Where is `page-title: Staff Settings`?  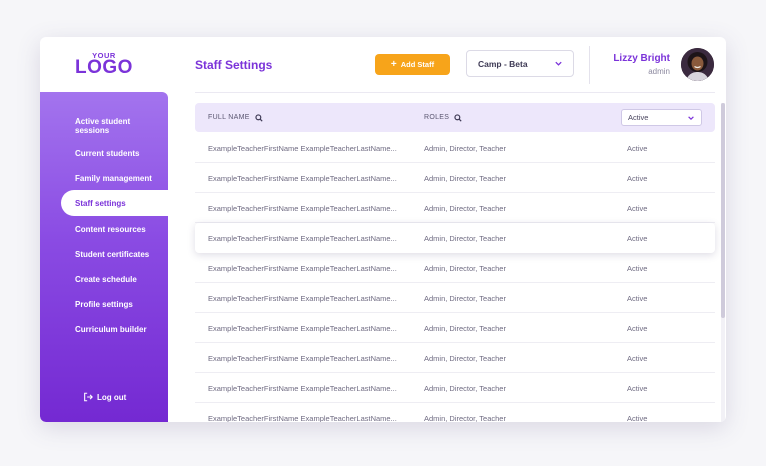 page-title: Staff Settings is located at coordinates (234, 65).